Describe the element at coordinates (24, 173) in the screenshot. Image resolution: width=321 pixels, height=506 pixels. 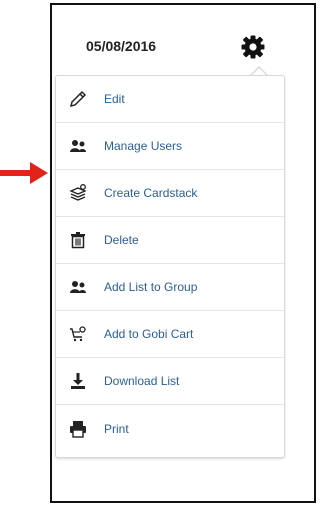
I see `annotation-arrow` at that location.